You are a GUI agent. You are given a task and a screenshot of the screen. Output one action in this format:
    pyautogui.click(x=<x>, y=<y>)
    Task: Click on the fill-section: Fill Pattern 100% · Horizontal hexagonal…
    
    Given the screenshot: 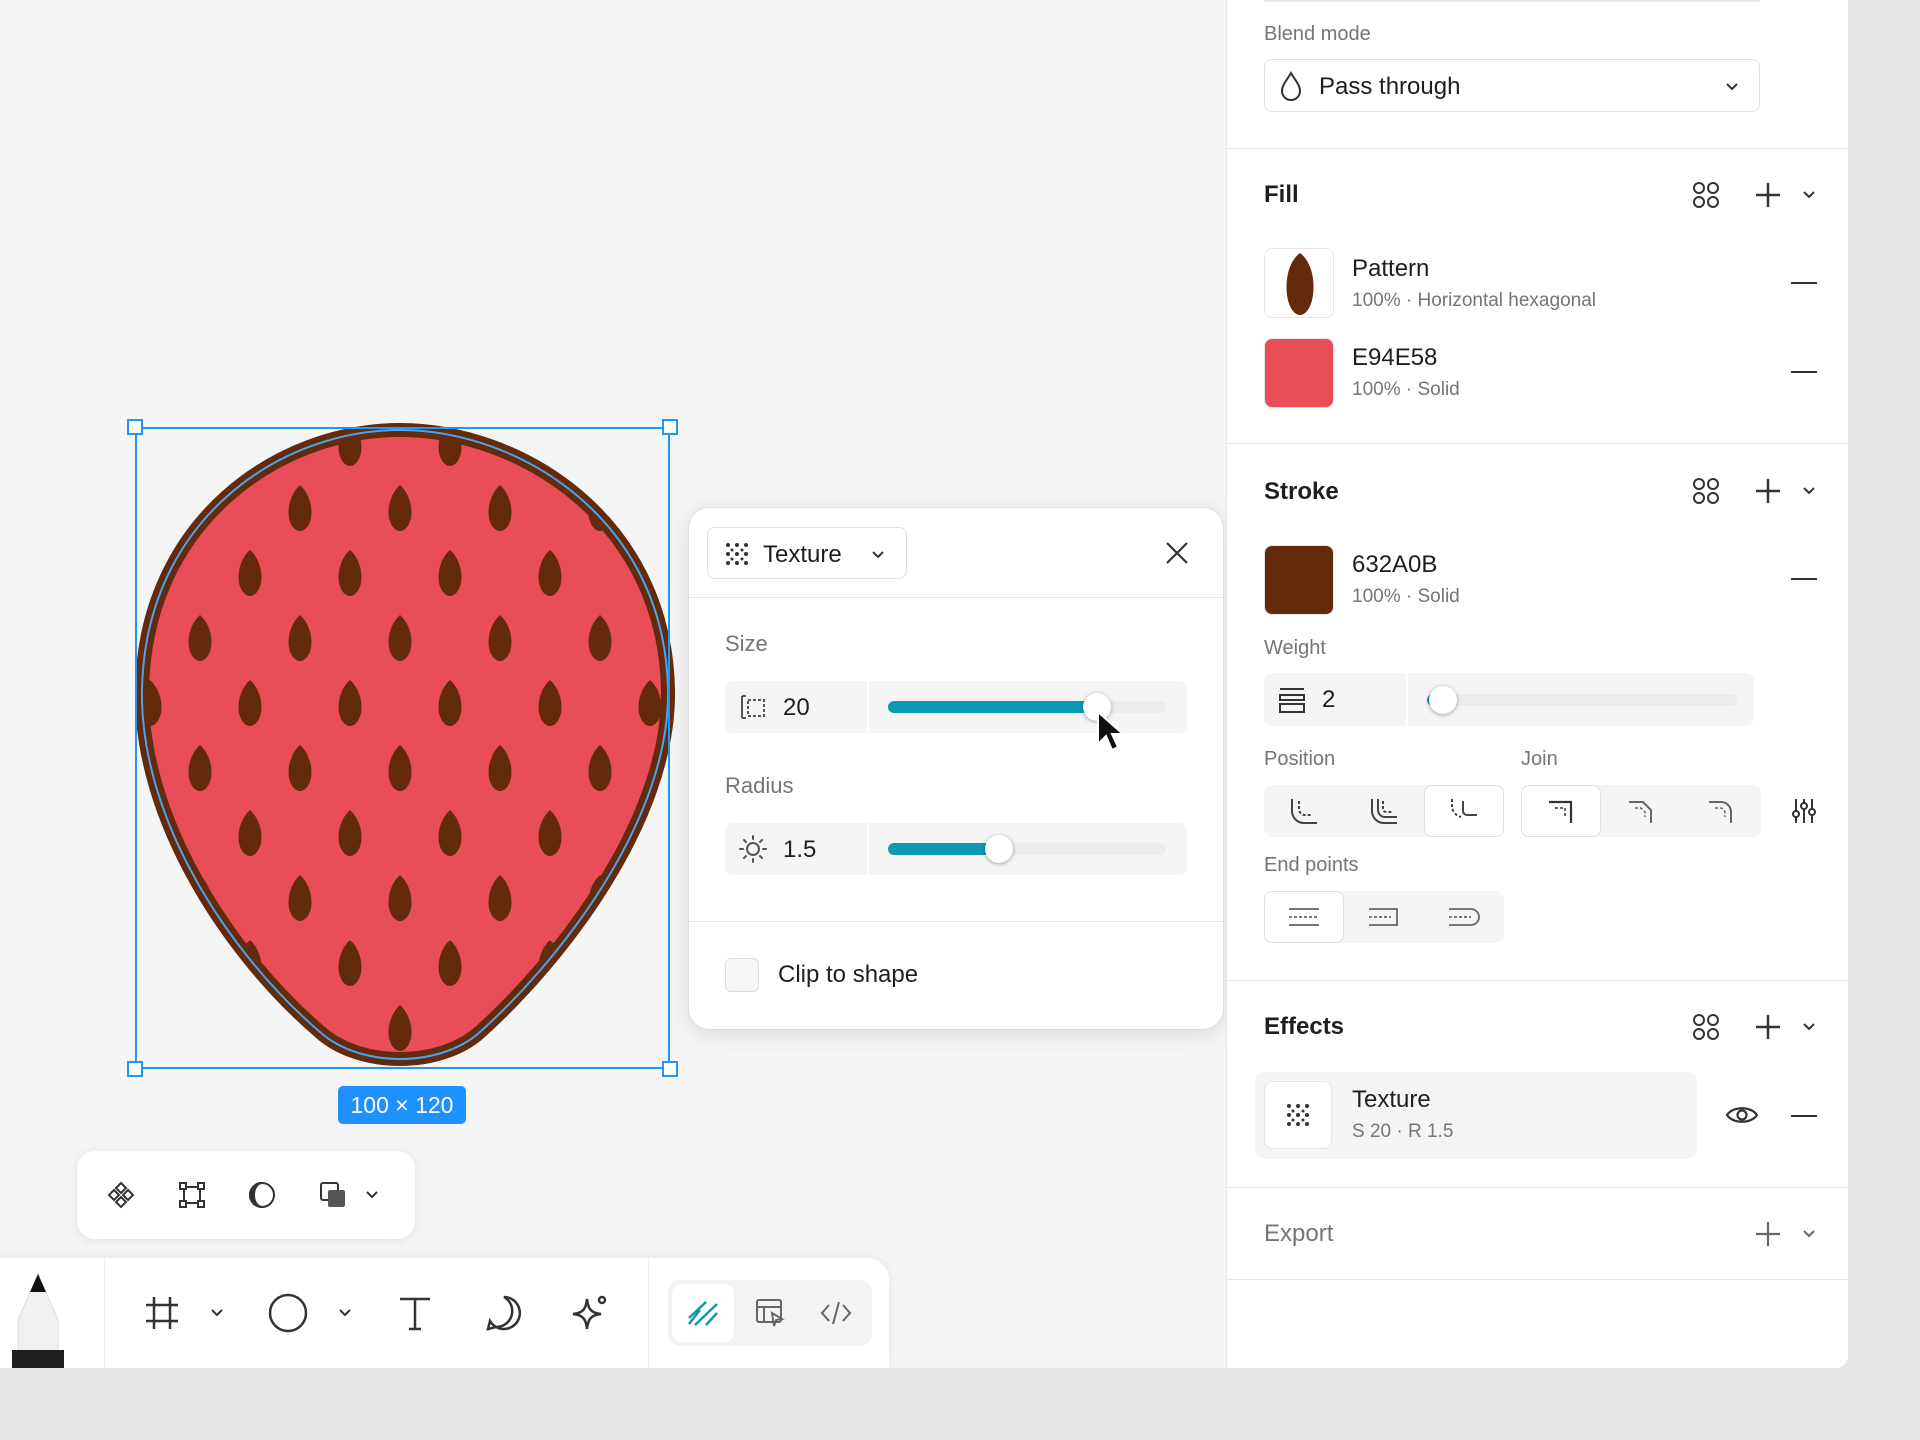 What is the action you would take?
    pyautogui.click(x=1537, y=296)
    